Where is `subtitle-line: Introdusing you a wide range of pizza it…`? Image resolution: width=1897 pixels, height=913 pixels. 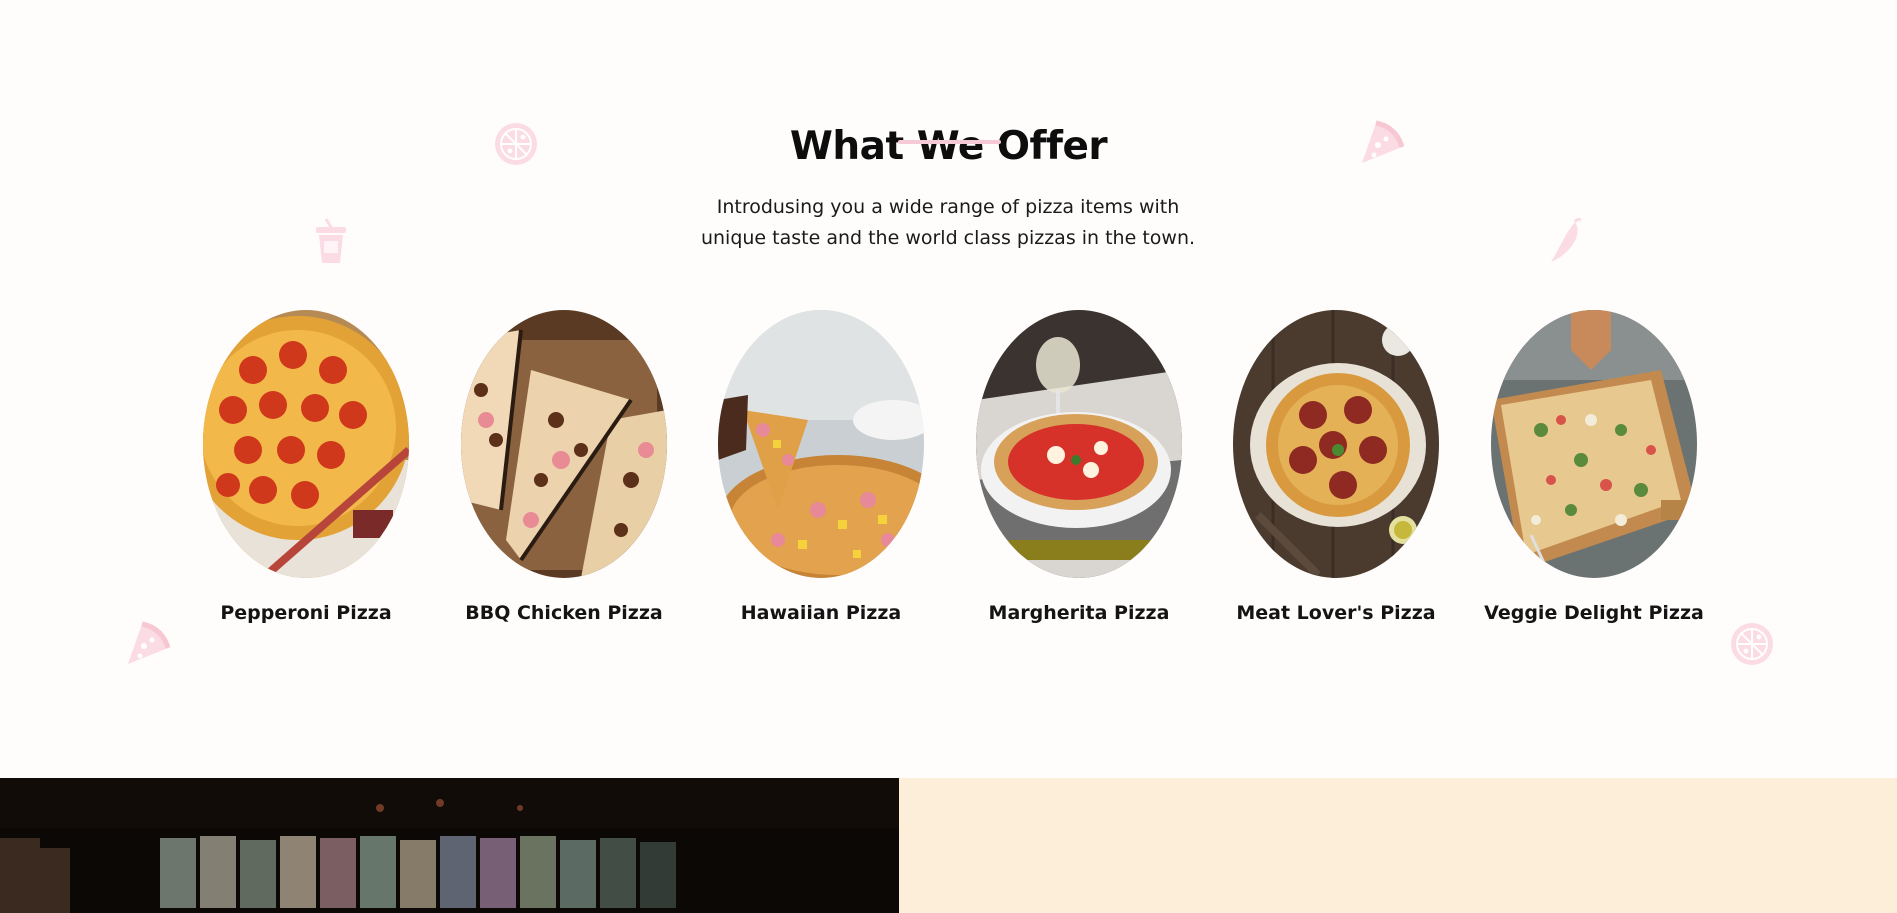
subtitle-line: Introdusing you a wide range of pizza it… is located at coordinates (948, 207).